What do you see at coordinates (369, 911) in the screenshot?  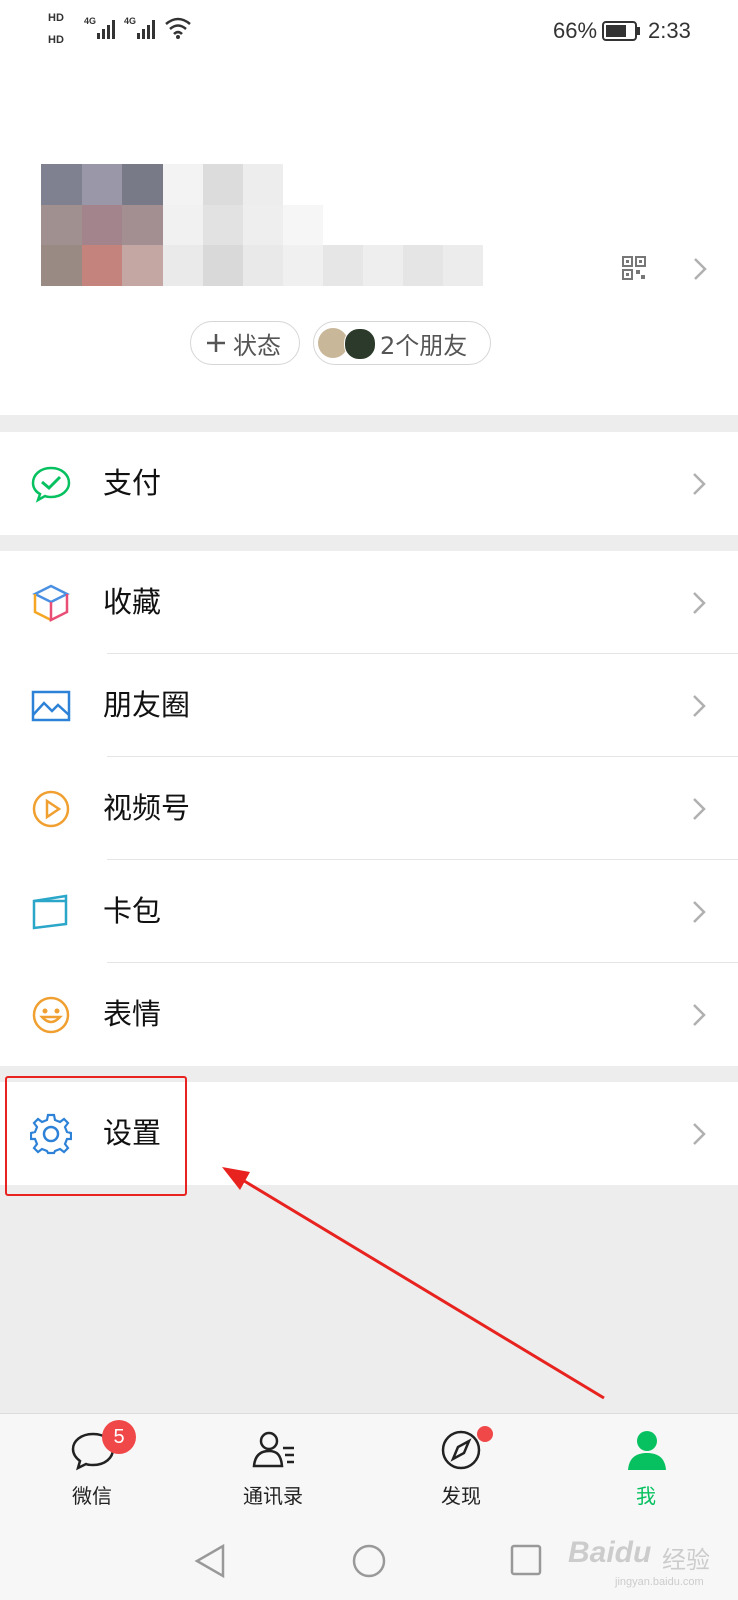 I see `menu-item-cards: 卡包` at bounding box center [369, 911].